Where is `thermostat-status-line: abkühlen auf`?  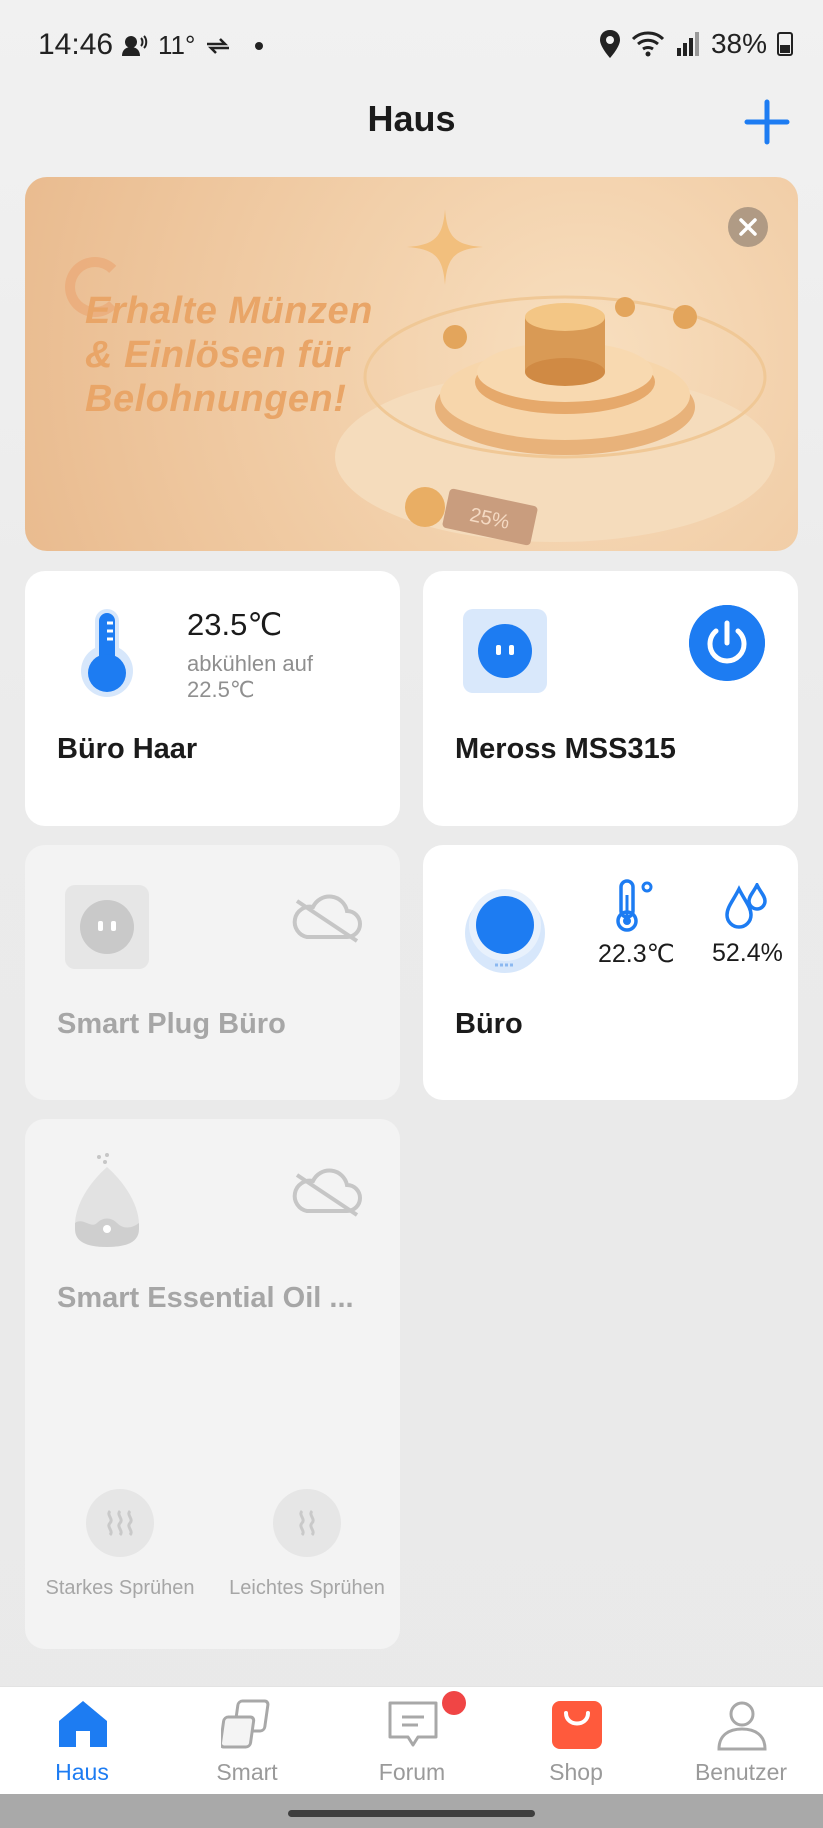 thermostat-status-line: abkühlen auf is located at coordinates (250, 663).